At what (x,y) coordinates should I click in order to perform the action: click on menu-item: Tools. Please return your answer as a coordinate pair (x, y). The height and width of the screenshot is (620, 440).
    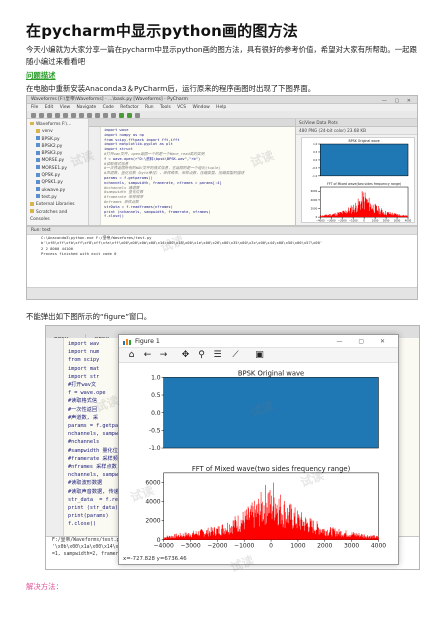
    Looking at the image, I should click on (165, 107).